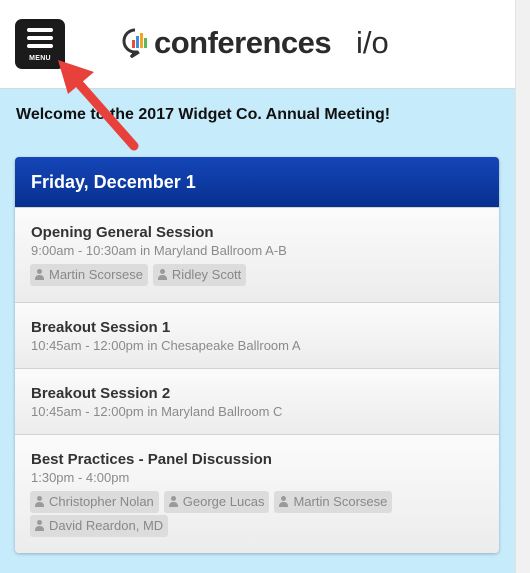 The height and width of the screenshot is (573, 530). I want to click on speaker-chip: Ridley Scott, so click(199, 275).